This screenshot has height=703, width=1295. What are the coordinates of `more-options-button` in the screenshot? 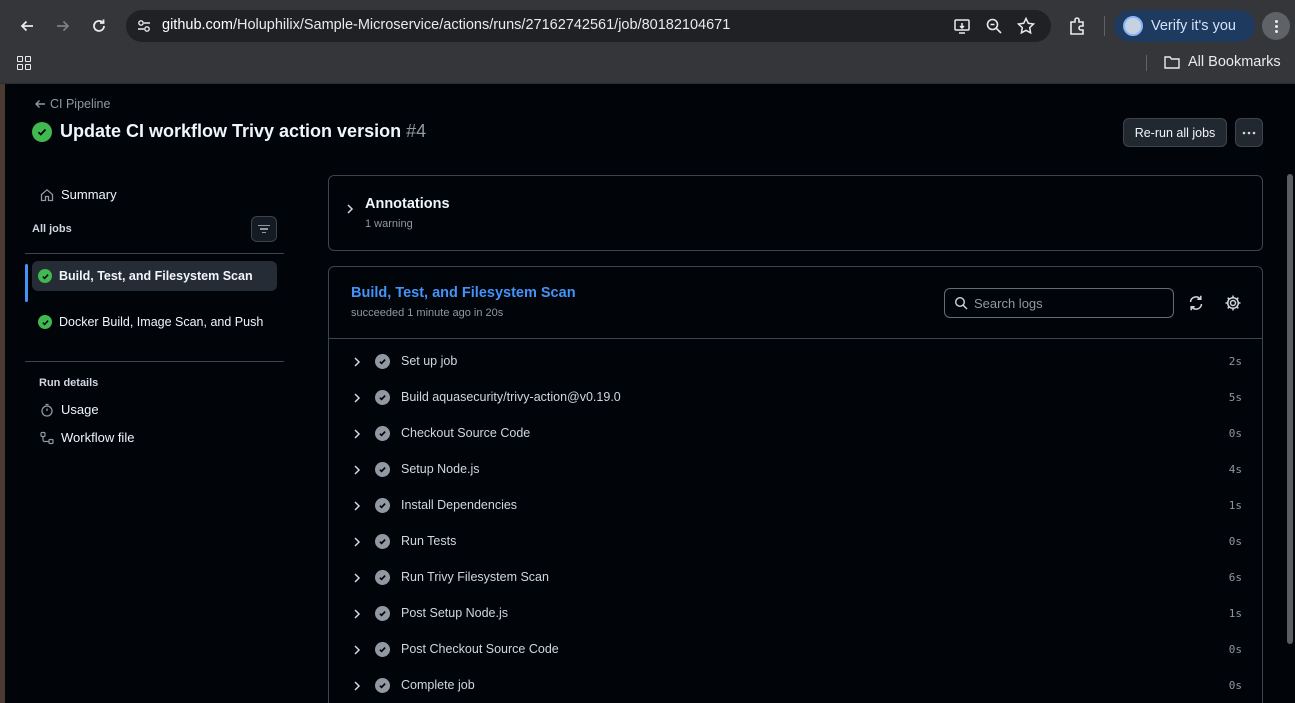 It's located at (1249, 132).